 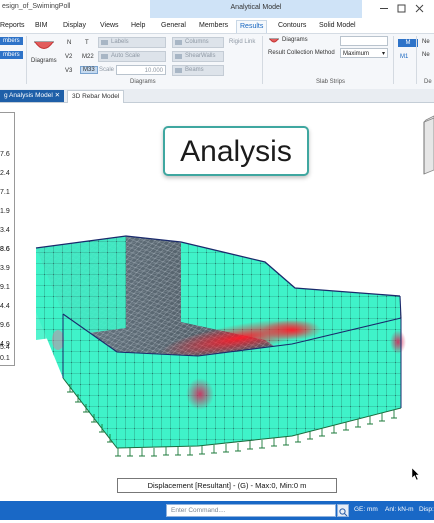 I want to click on shearwalls-button-text: ShearWalls, so click(x=200, y=56).